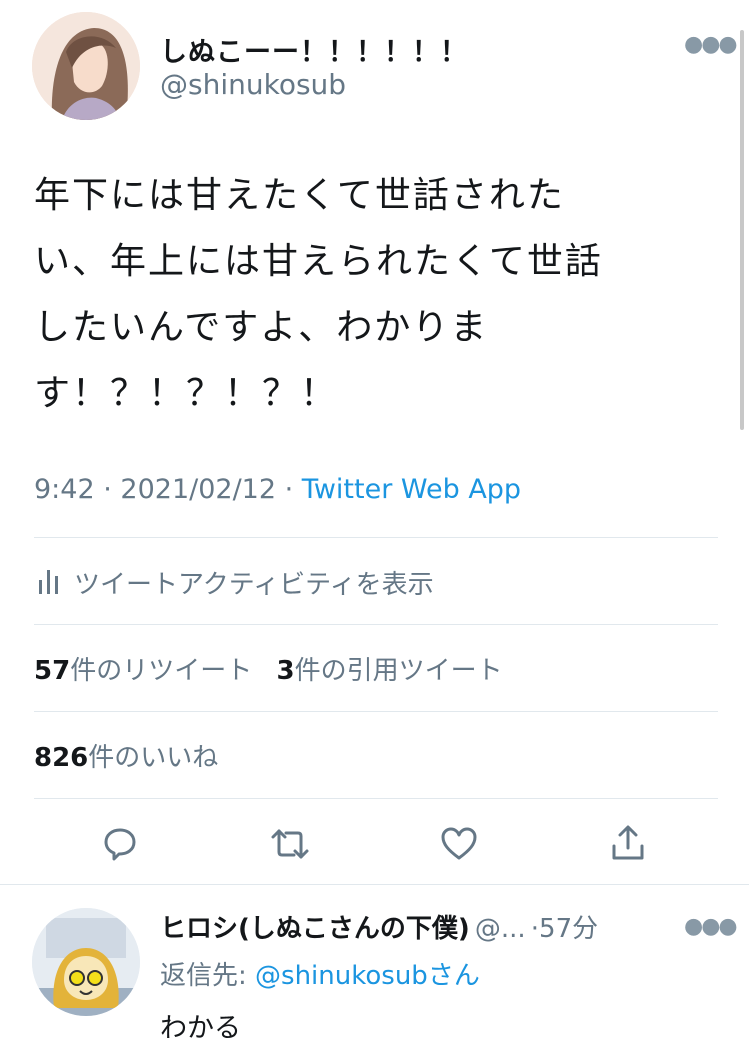  I want to click on activity-label: ツイートアクティビティを表示, so click(254, 585).